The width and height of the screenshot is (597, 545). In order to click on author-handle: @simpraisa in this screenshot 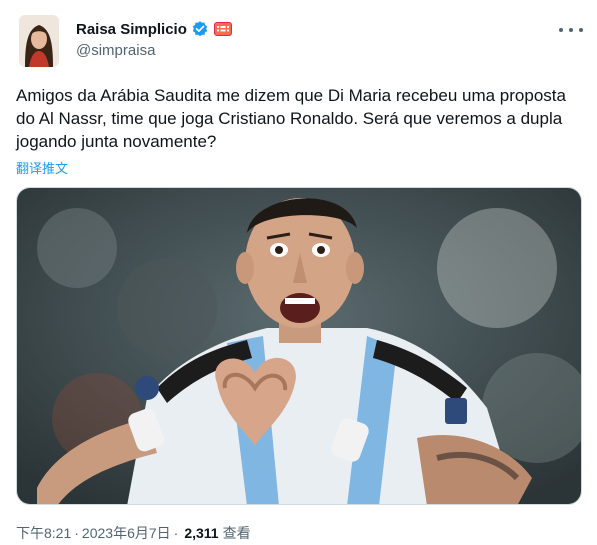, I will do `click(115, 50)`.